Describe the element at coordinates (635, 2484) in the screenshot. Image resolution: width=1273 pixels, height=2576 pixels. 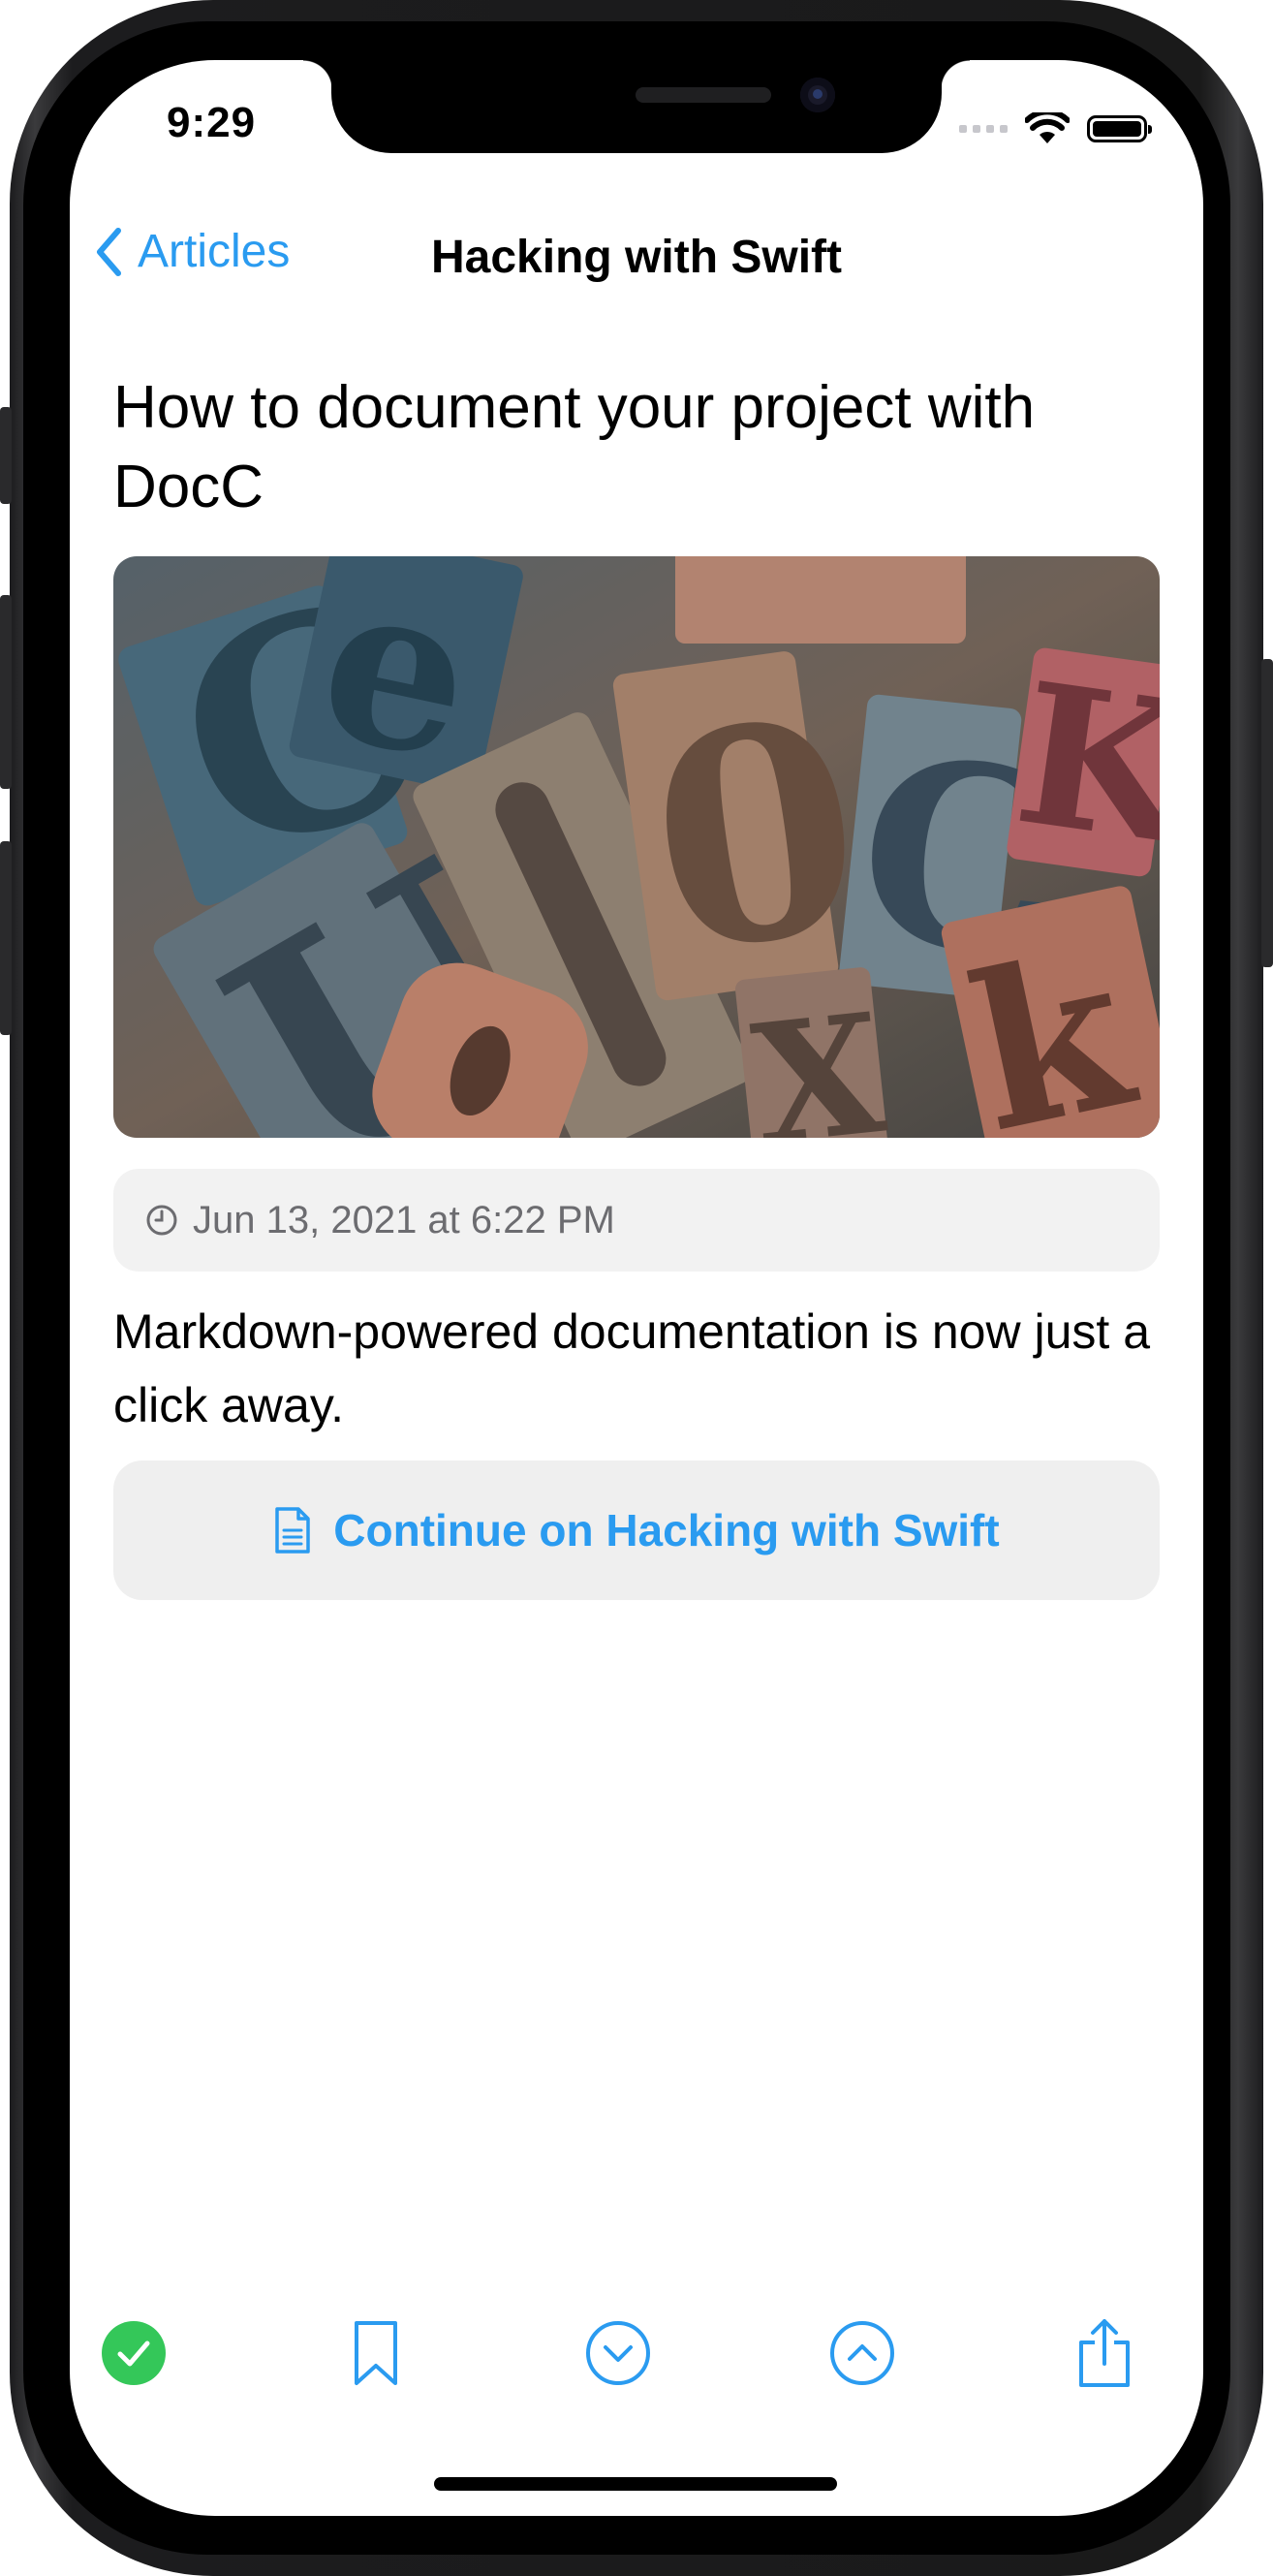
I see `home-indicator` at that location.